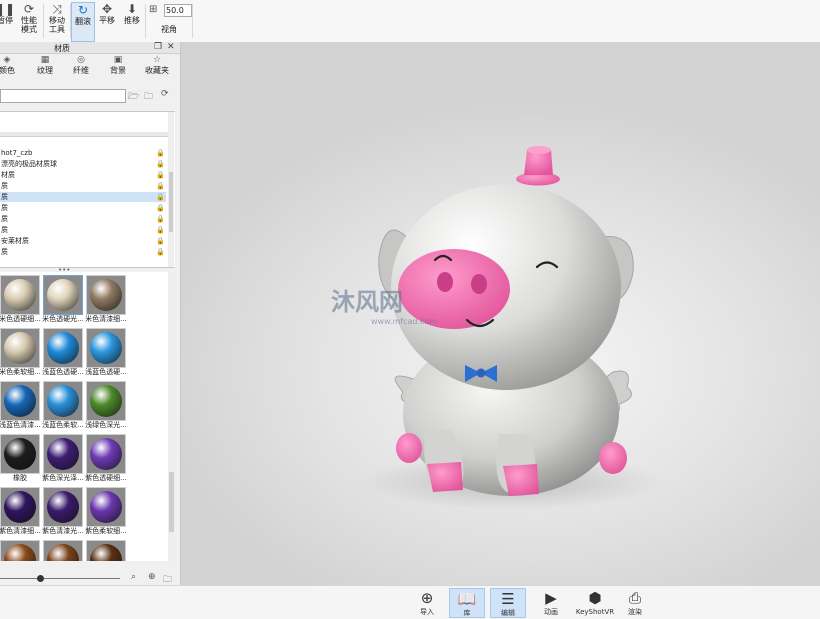  I want to click on grid-scroll-thumb, so click(171, 502).